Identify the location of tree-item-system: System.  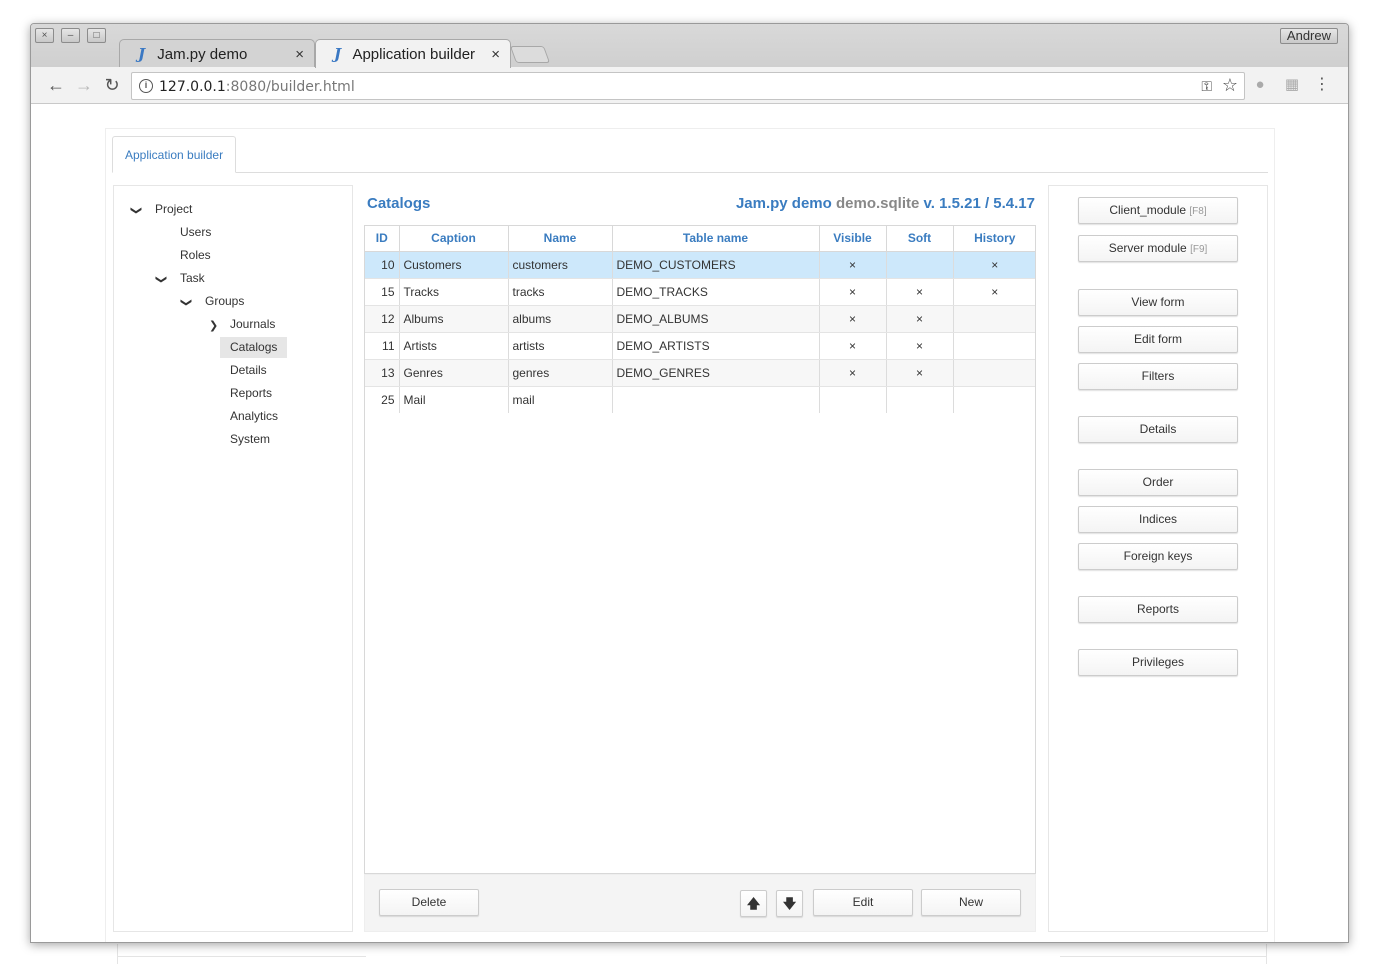
(250, 439).